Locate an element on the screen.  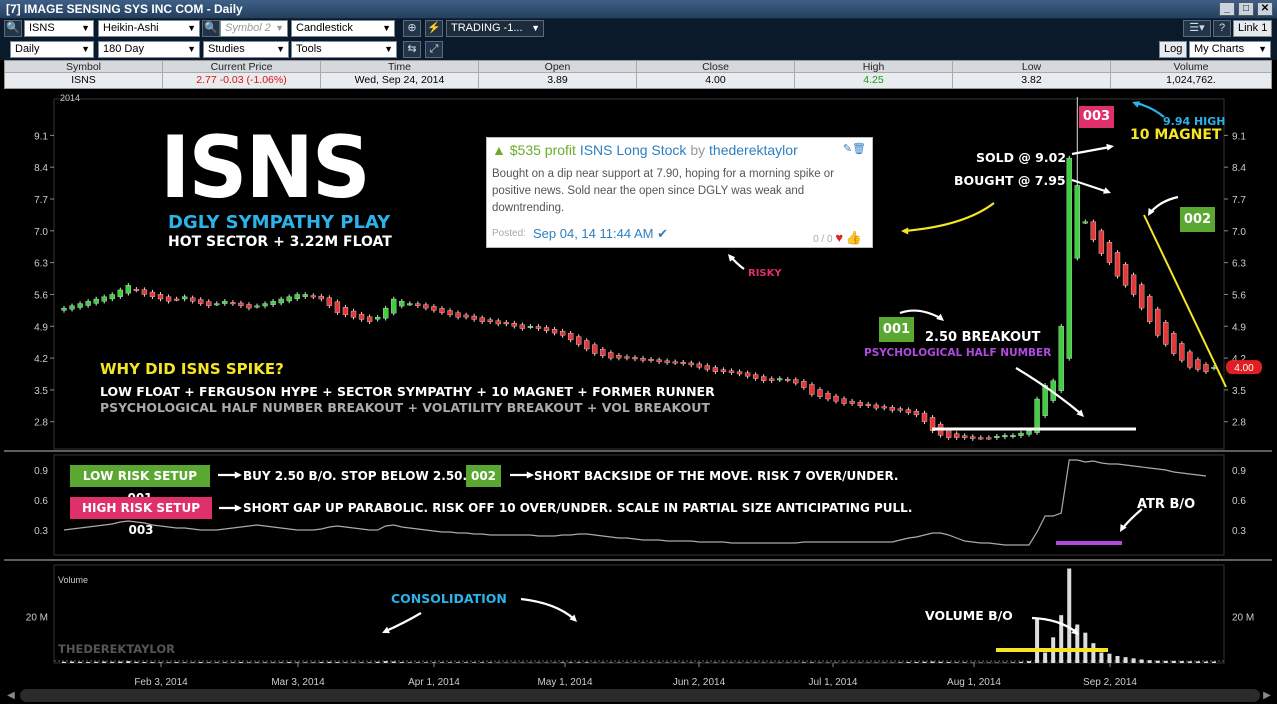
trading-select: TRADING -1... ▼ is located at coordinates (495, 28).